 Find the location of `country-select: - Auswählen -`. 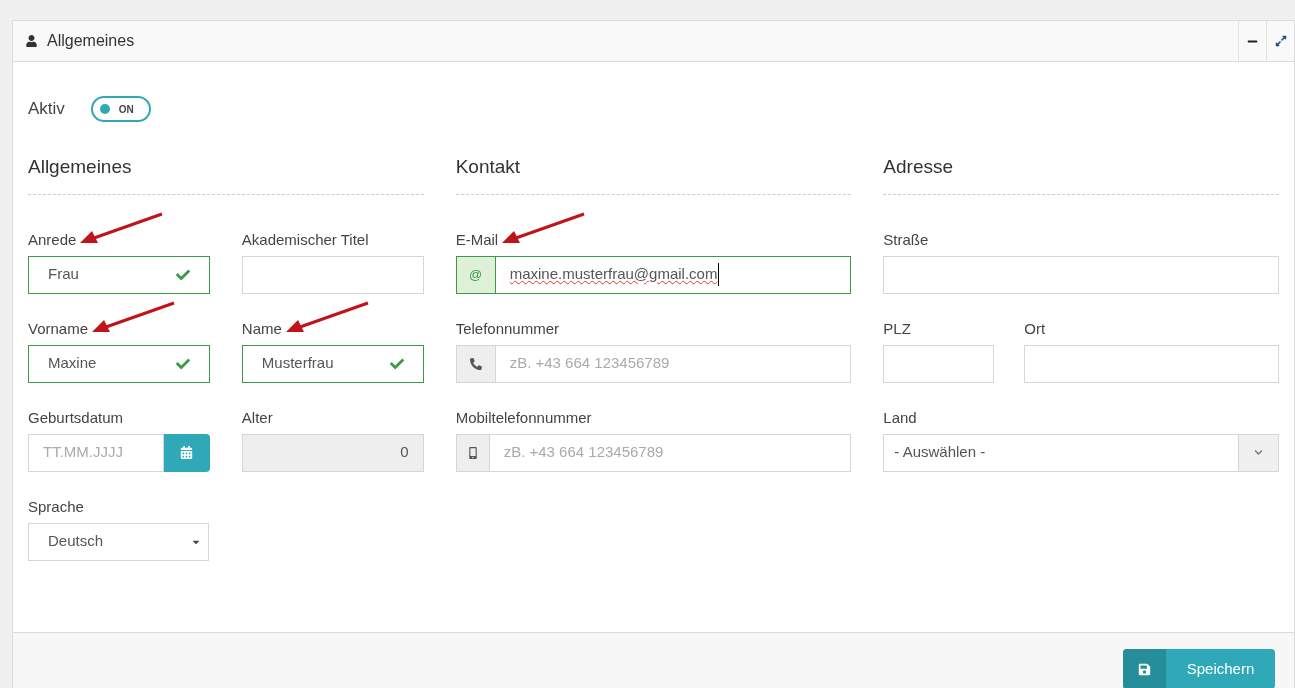

country-select: - Auswählen - is located at coordinates (1081, 452).